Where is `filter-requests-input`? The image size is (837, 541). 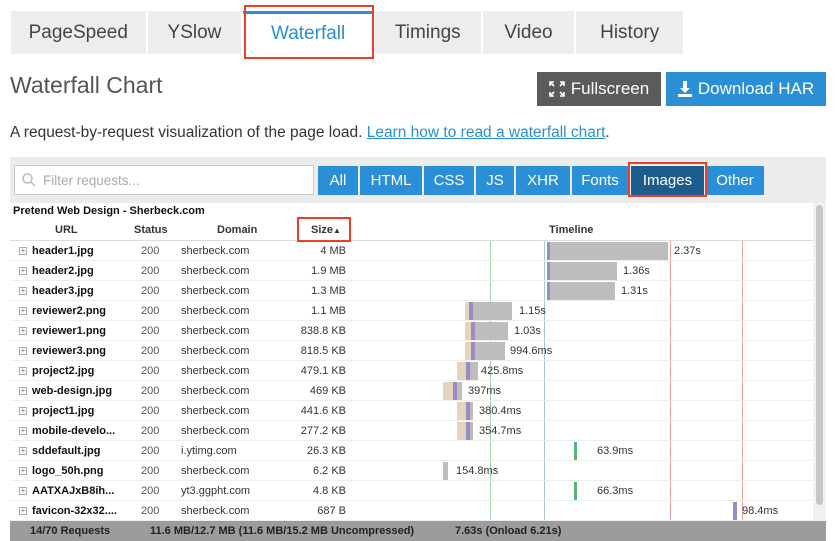
filter-requests-input is located at coordinates (171, 180).